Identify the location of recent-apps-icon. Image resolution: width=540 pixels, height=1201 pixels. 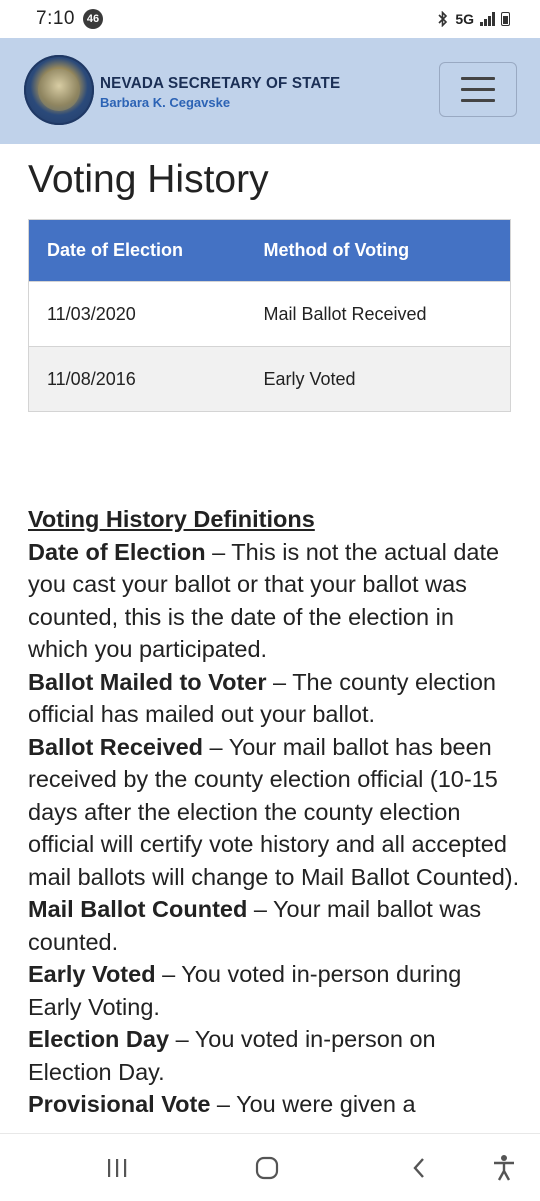
(117, 1168).